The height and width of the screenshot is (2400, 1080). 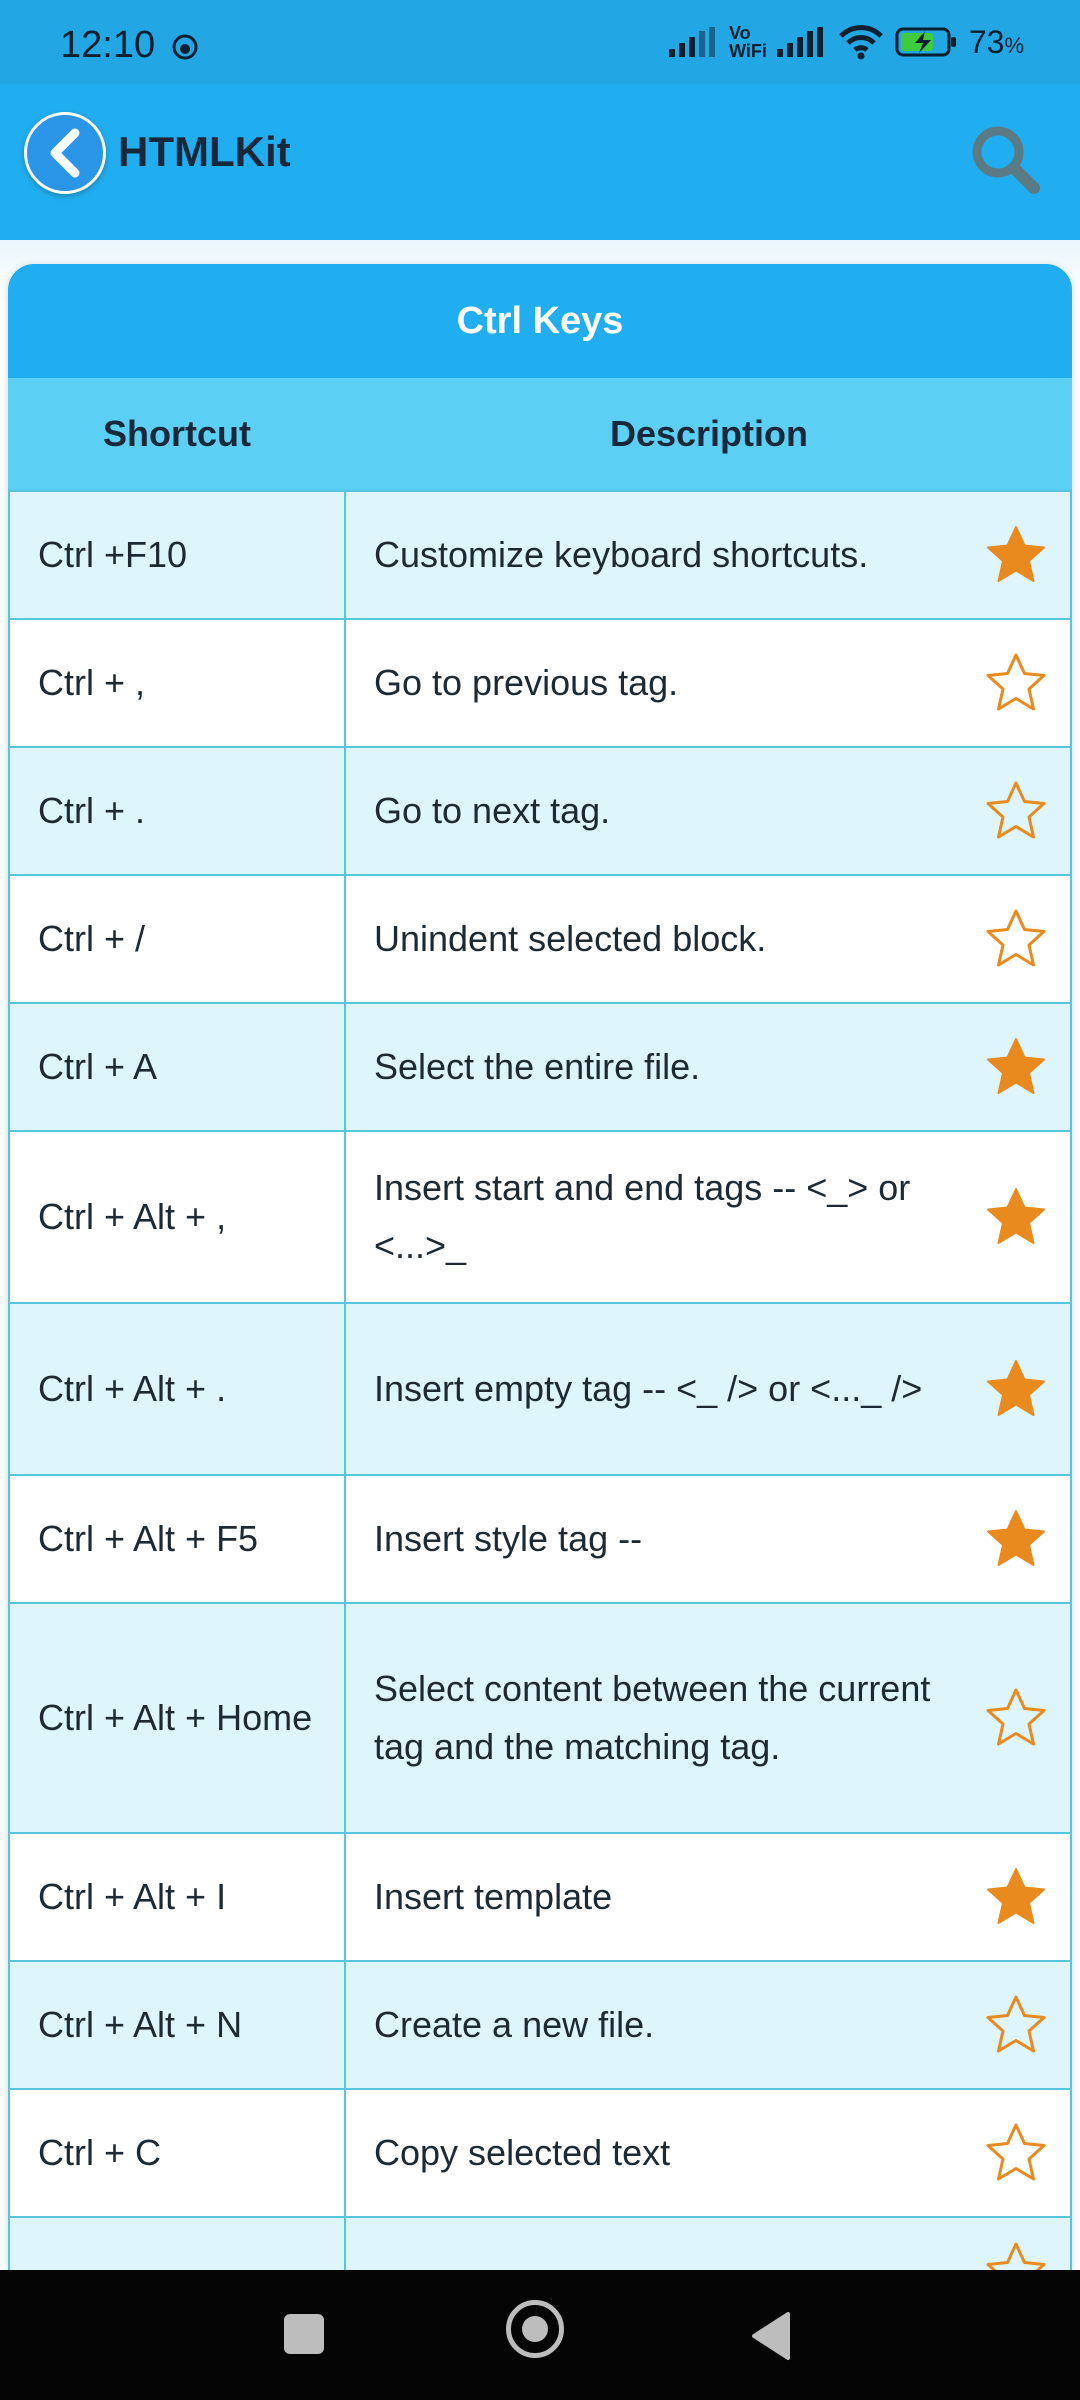 I want to click on app-bar: HTMLKit, so click(x=540, y=162).